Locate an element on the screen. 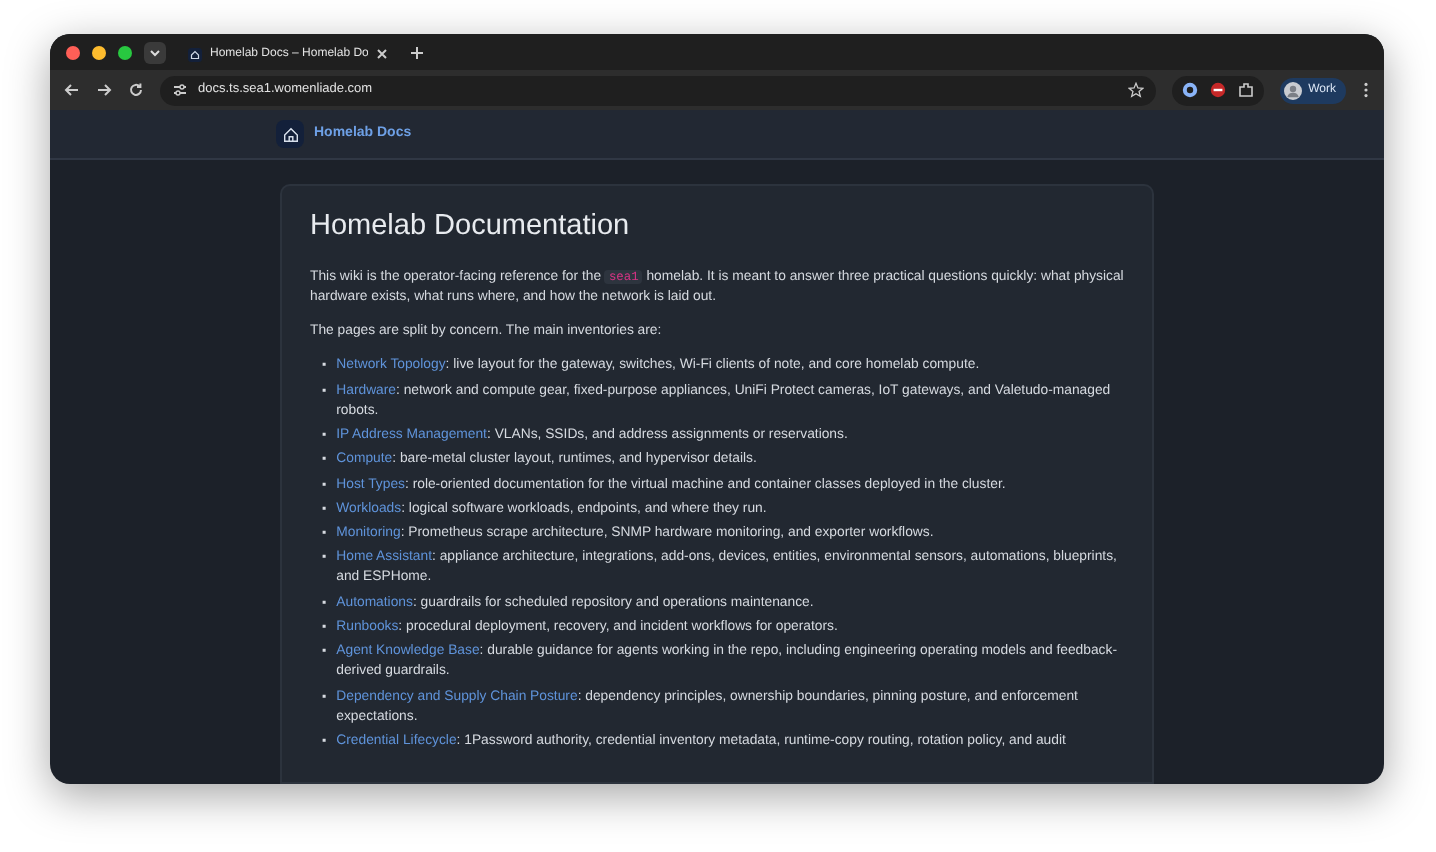 Image resolution: width=1436 pixels, height=852 pixels. close-icon is located at coordinates (382, 54).